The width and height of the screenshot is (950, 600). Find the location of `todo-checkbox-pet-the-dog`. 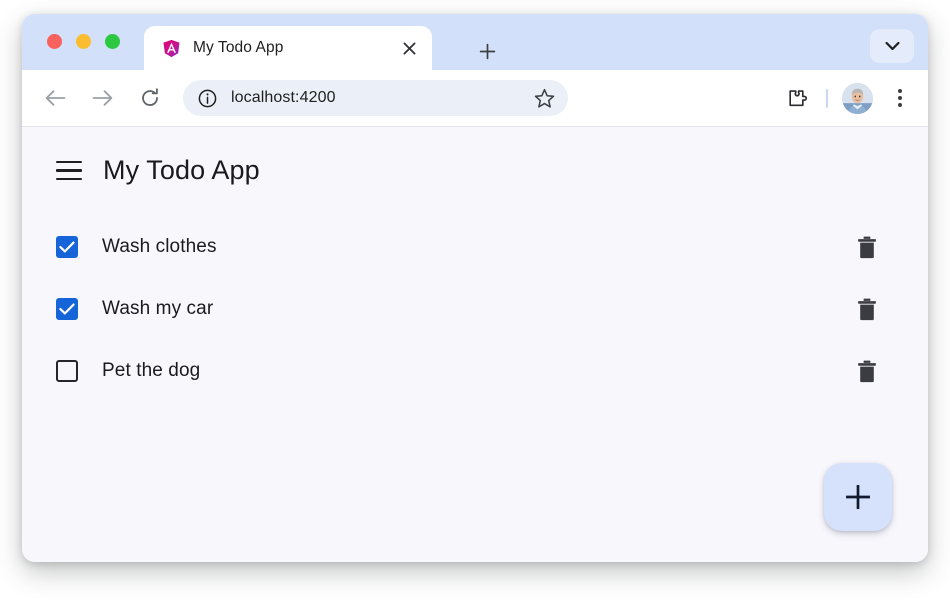

todo-checkbox-pet-the-dog is located at coordinates (67, 371).